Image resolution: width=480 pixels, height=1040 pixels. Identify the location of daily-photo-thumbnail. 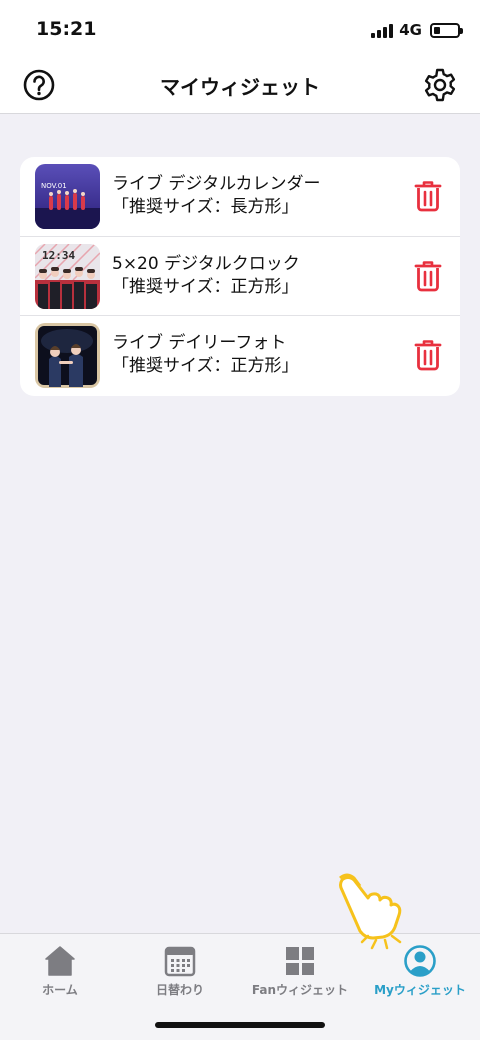
(67, 355).